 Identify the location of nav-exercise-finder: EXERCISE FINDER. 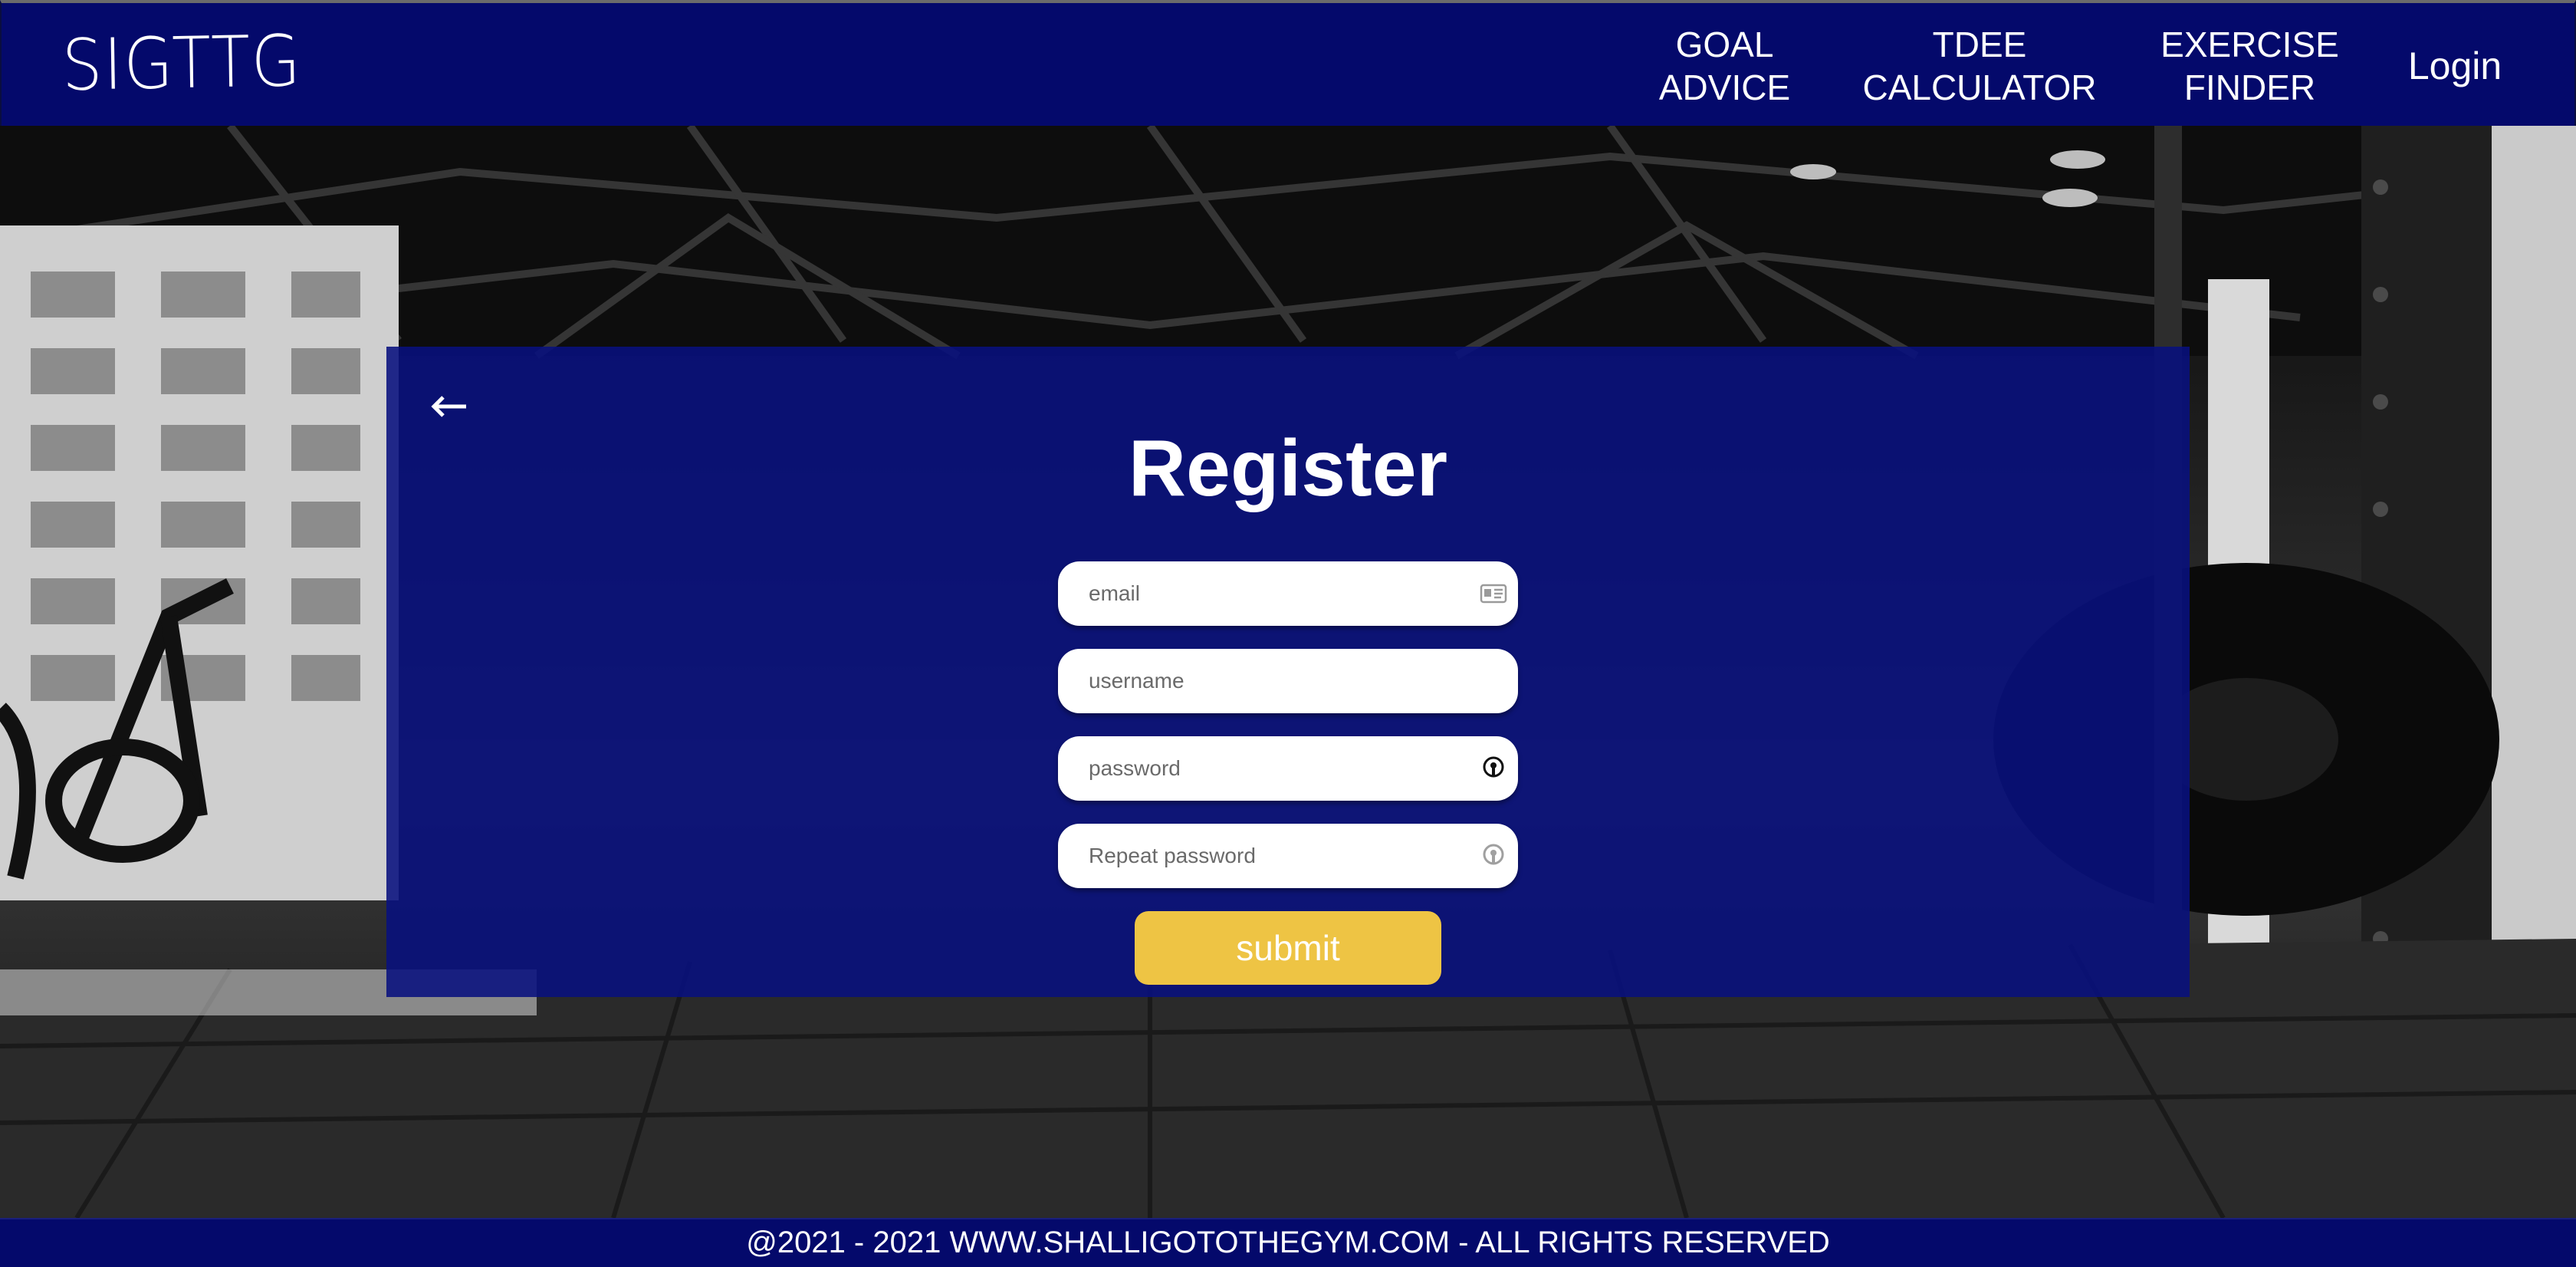
(2250, 66).